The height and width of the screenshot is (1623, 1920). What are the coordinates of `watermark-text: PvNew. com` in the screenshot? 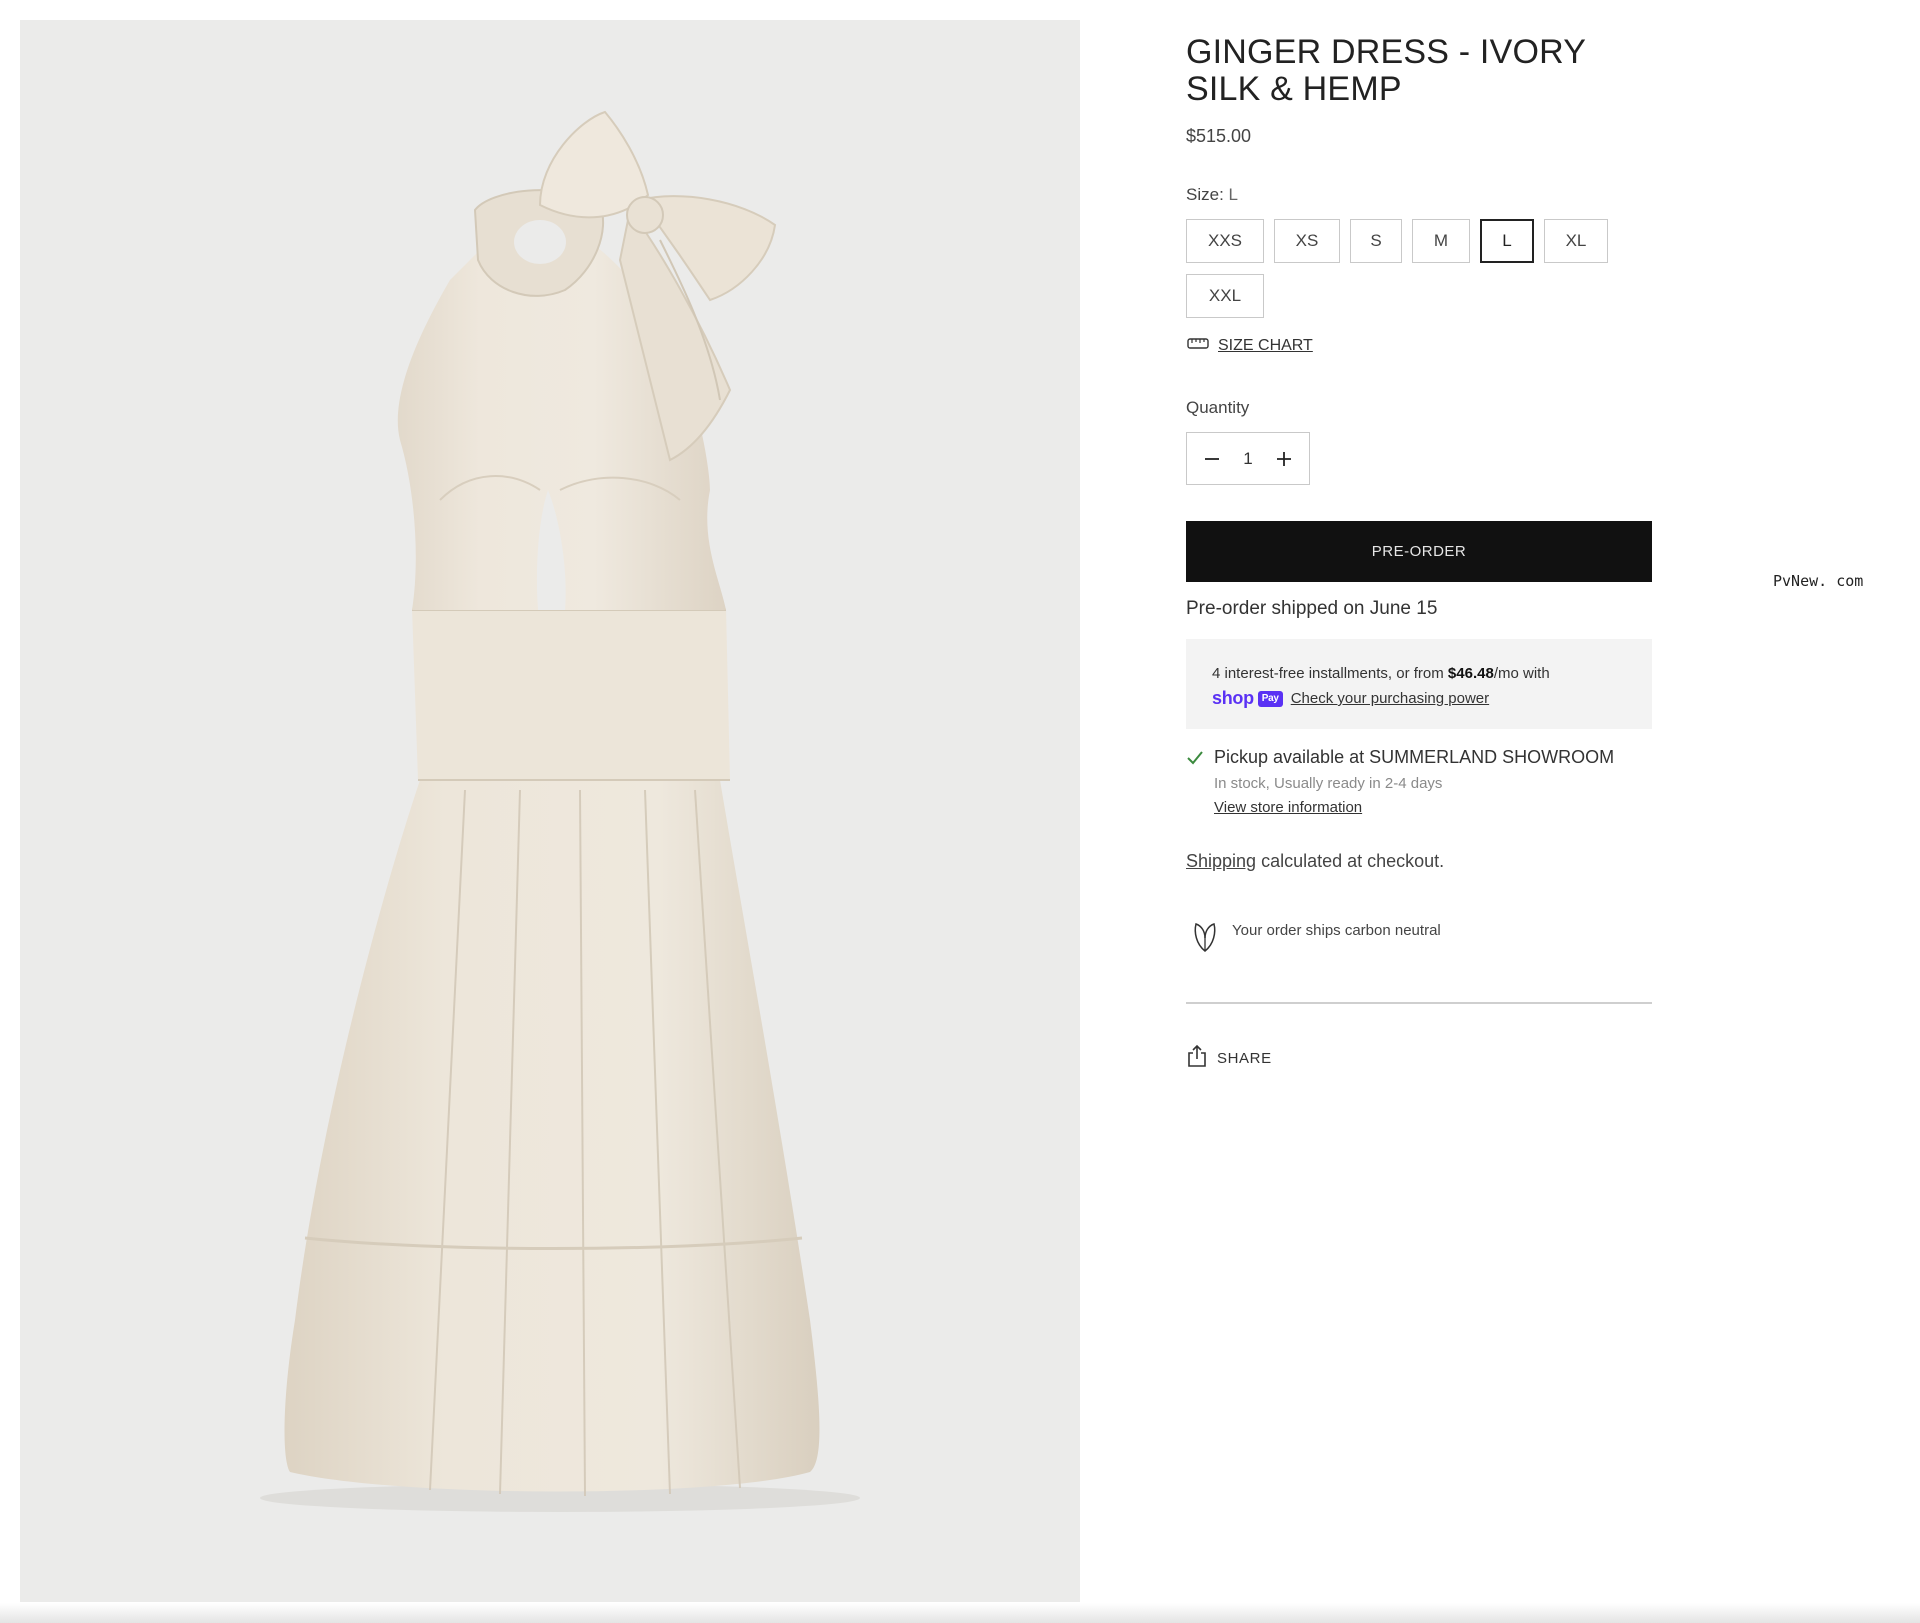 It's located at (1818, 581).